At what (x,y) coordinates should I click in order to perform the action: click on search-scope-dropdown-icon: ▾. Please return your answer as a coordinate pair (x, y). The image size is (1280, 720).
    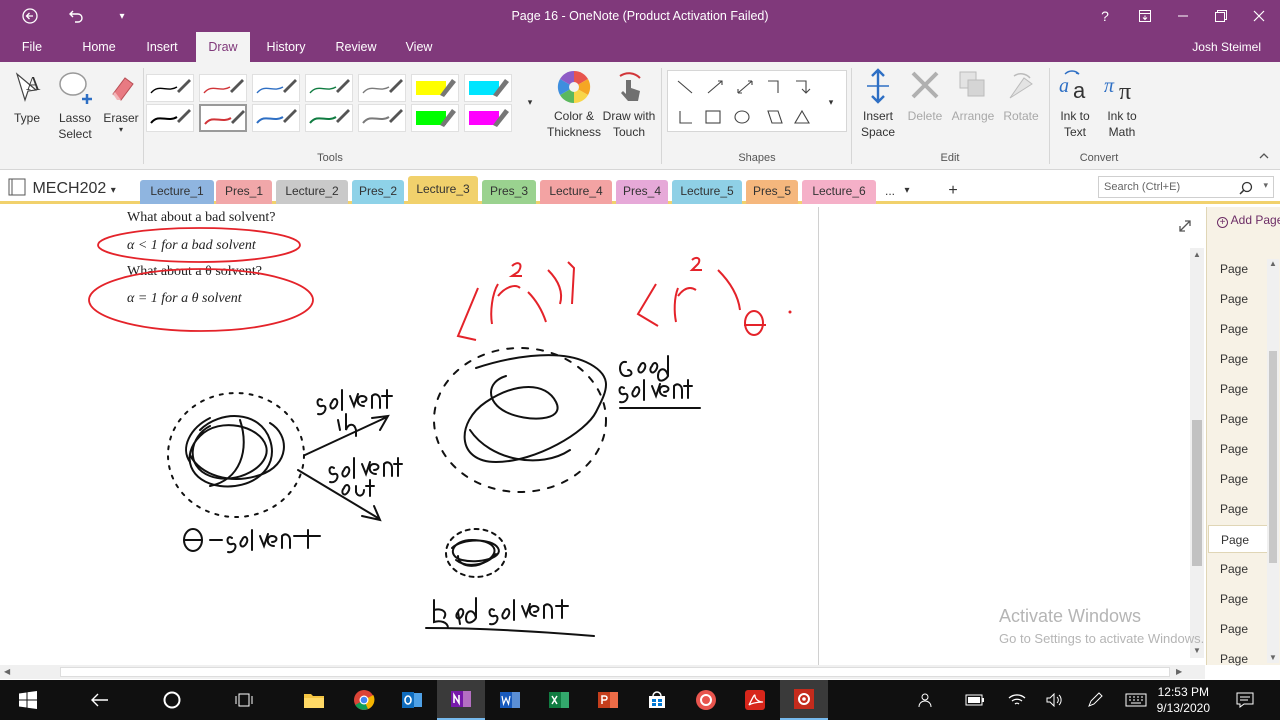
    Looking at the image, I should click on (1265, 185).